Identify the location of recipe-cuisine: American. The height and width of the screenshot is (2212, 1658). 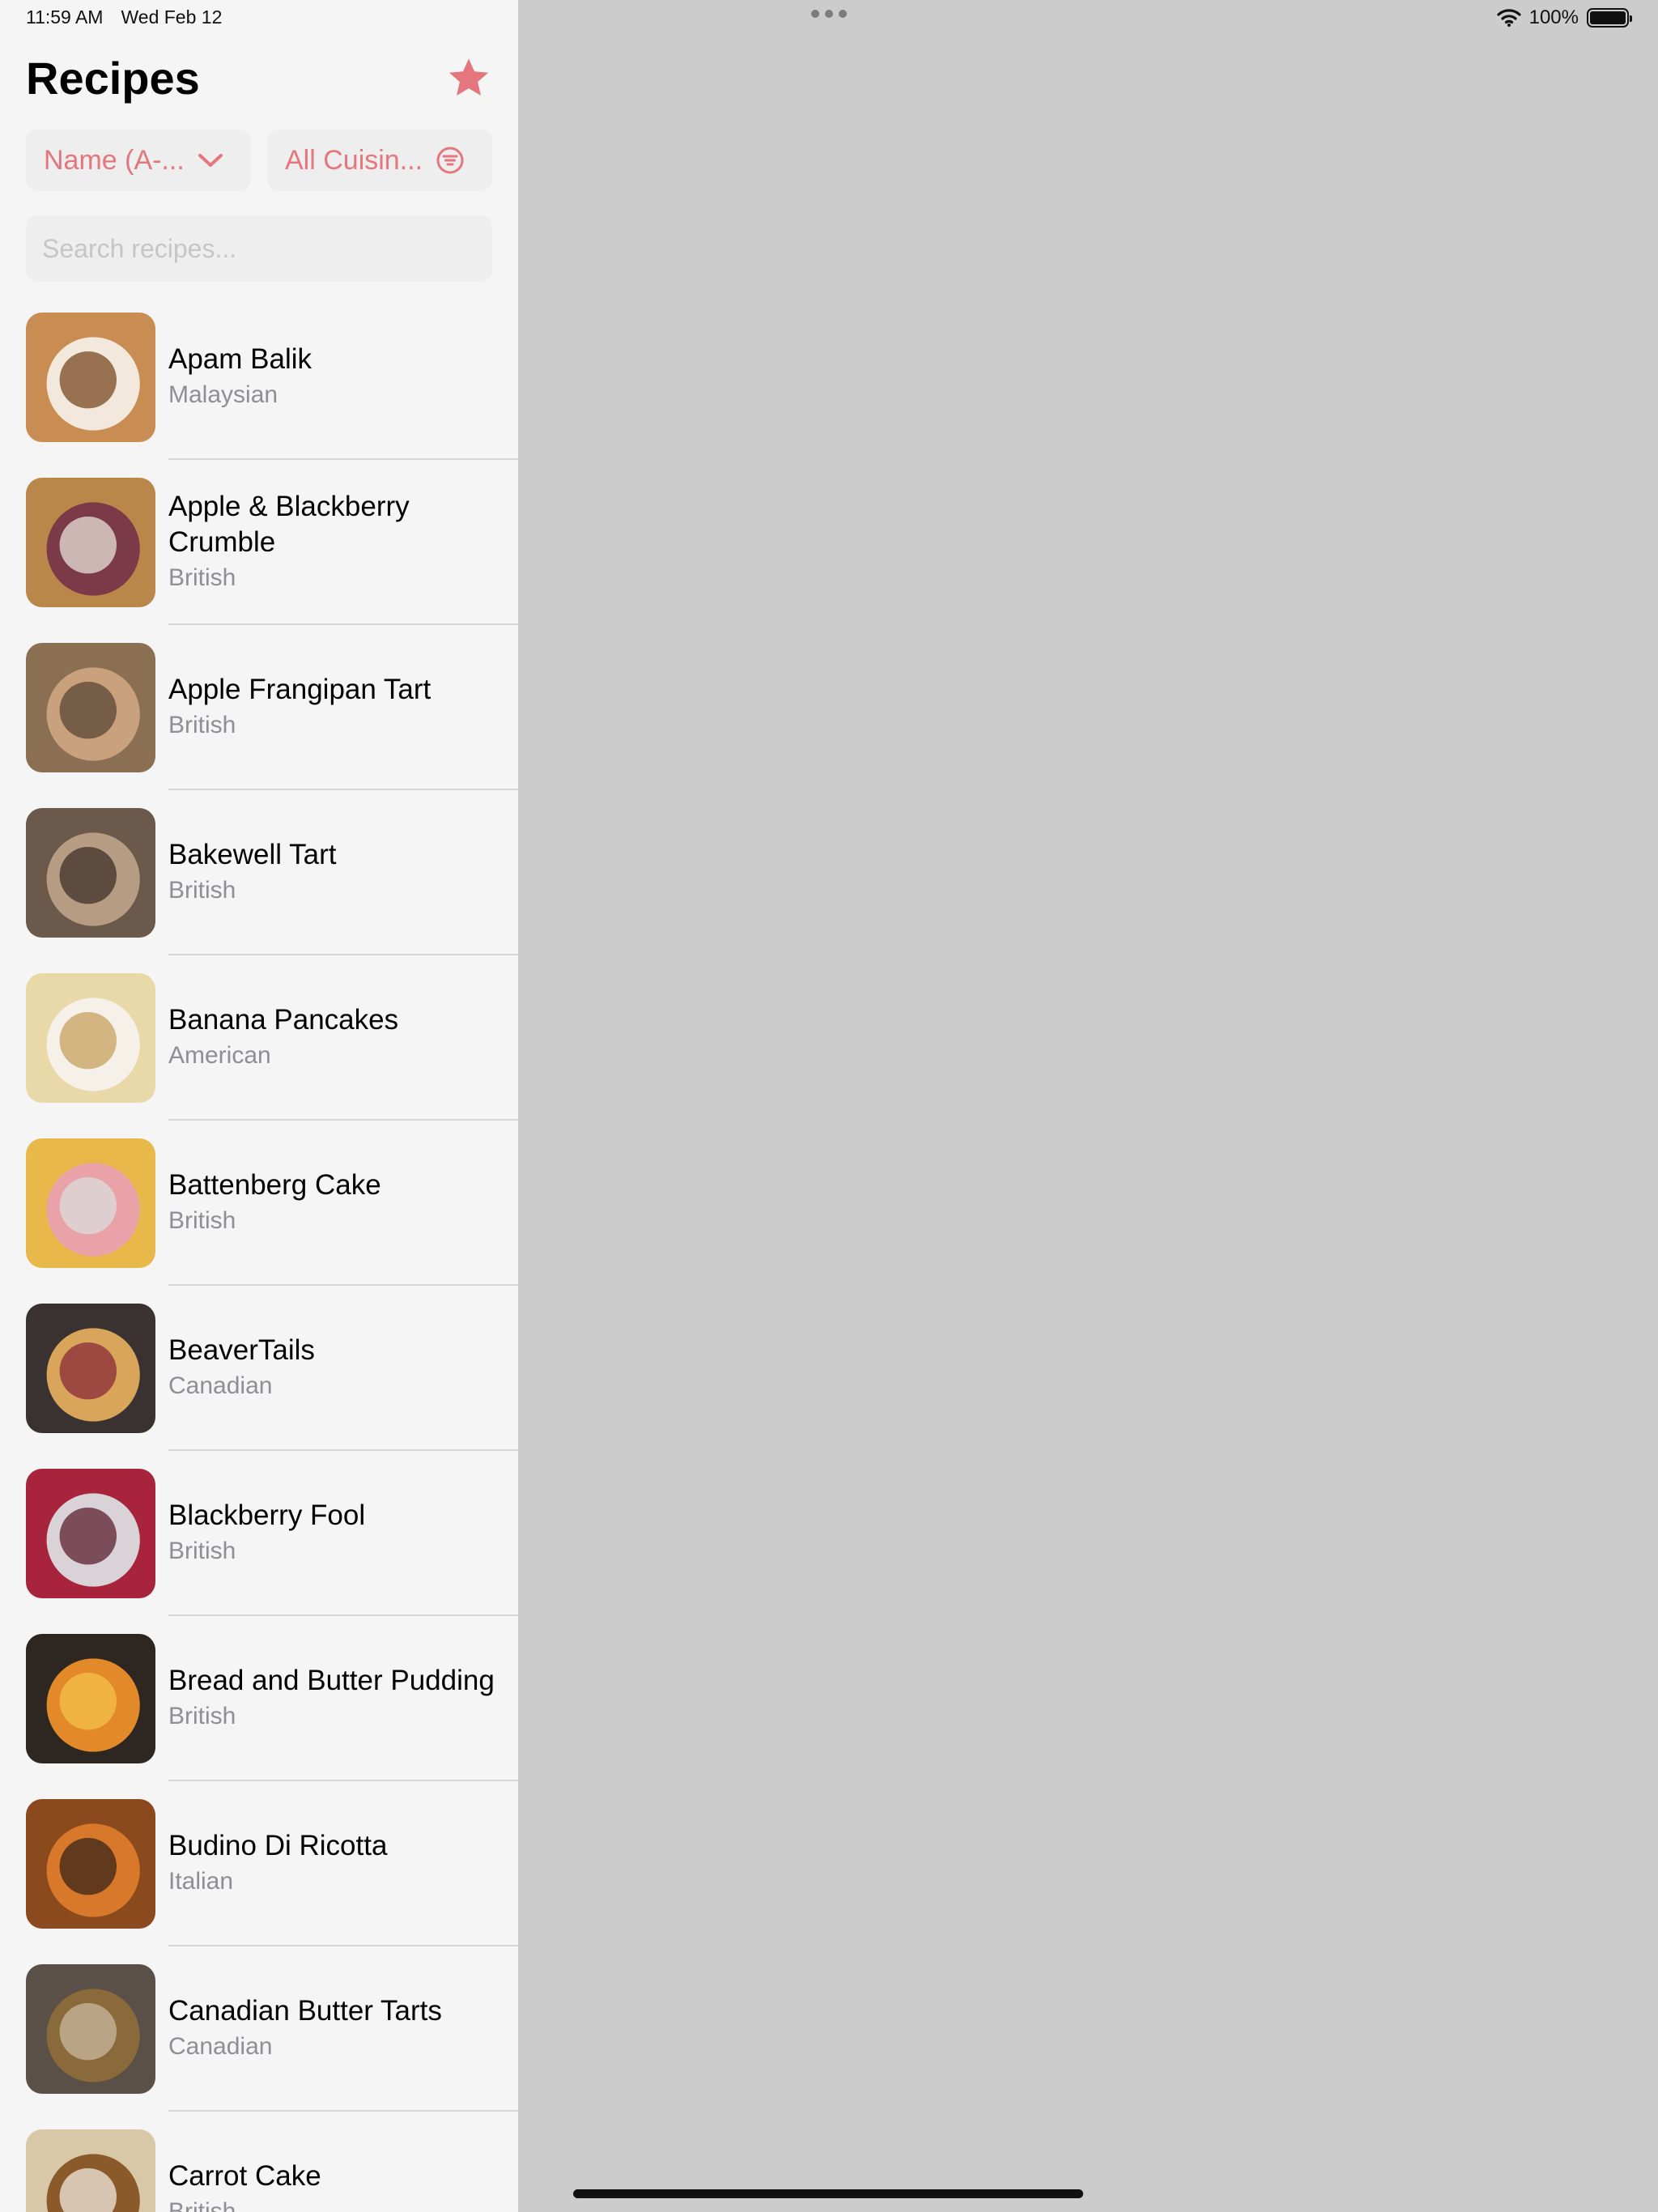
(219, 1055).